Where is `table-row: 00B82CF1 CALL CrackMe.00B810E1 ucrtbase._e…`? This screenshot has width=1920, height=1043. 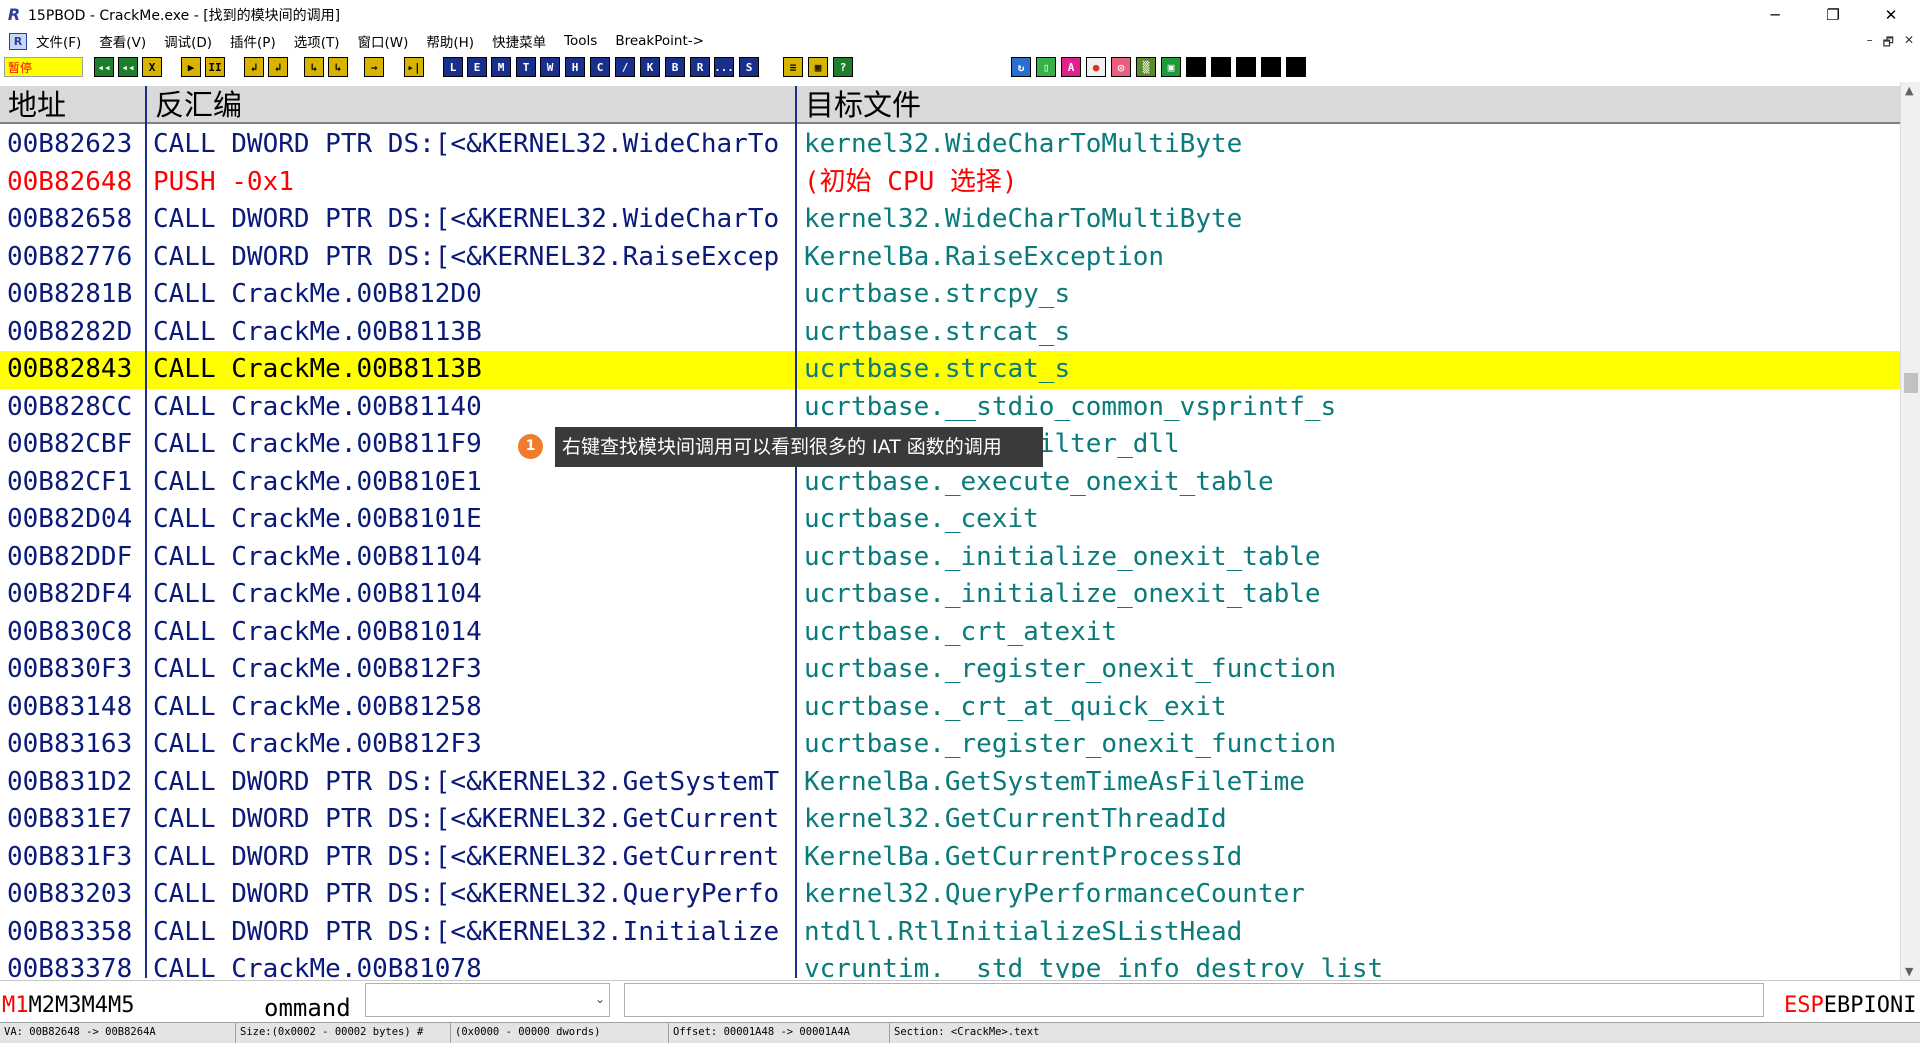
table-row: 00B82CF1 CALL CrackMe.00B810E1 ucrtbase._e… is located at coordinates (950, 483).